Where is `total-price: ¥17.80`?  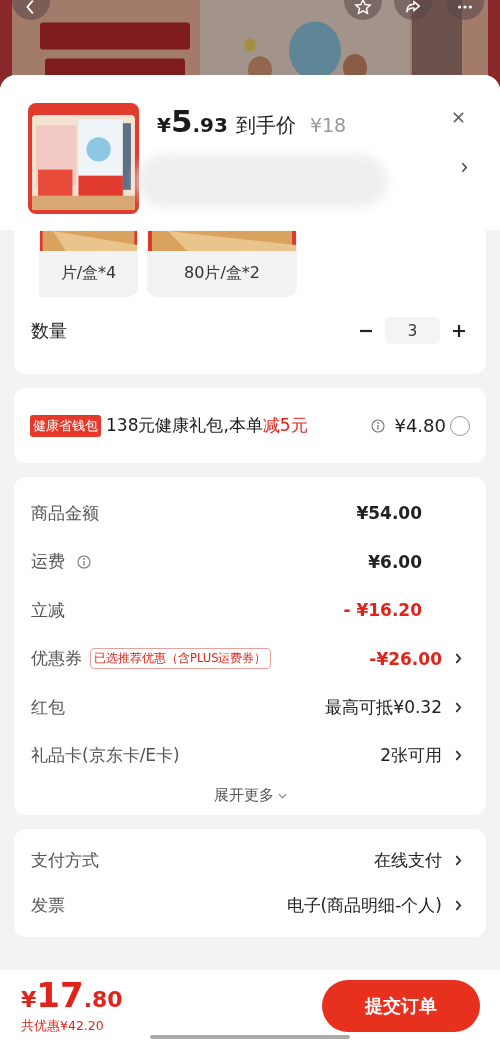 total-price: ¥17.80 is located at coordinates (72, 994).